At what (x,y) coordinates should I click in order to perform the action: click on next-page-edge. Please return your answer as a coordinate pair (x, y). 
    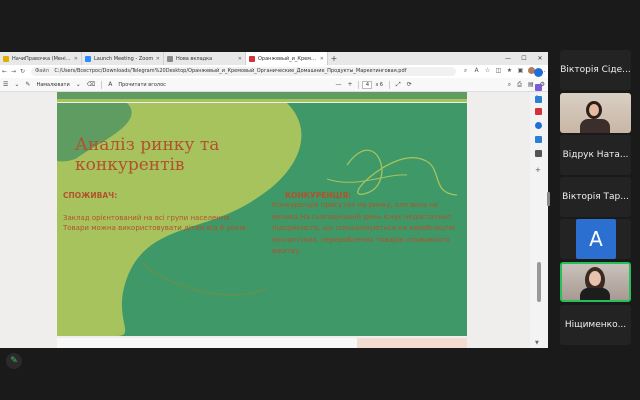
    Looking at the image, I should click on (262, 343).